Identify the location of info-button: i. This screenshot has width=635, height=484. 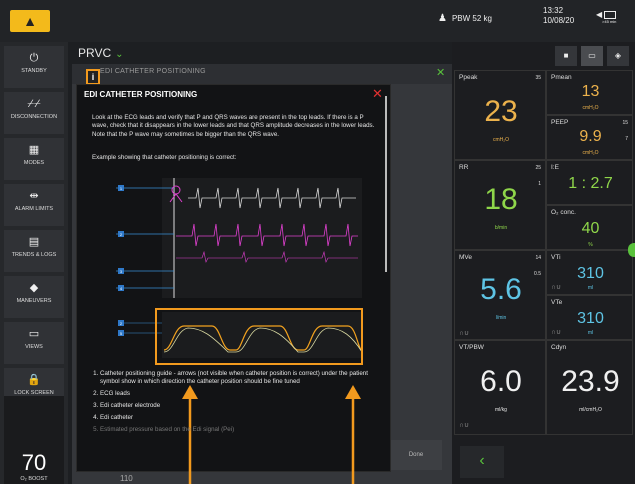
(93, 77).